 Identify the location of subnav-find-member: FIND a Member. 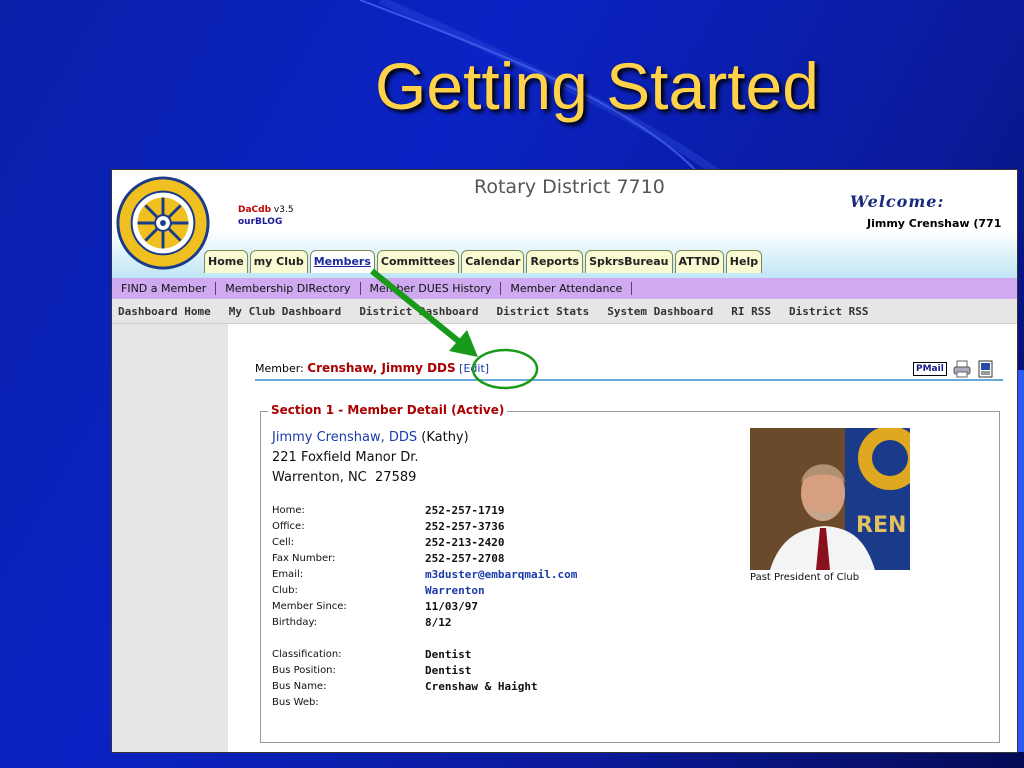
(164, 288).